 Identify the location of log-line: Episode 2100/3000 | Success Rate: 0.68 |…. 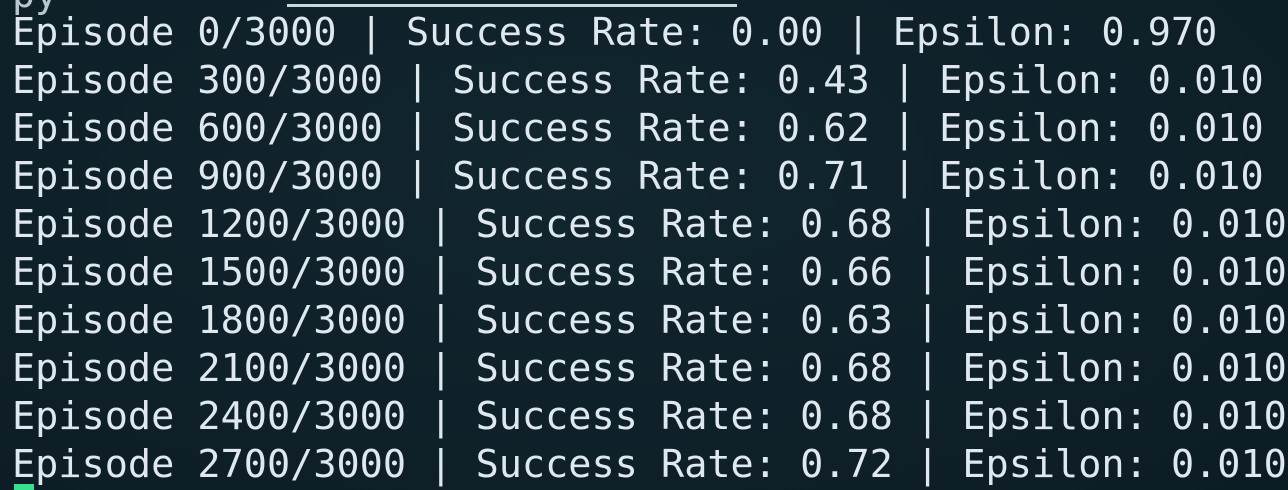
(649, 368).